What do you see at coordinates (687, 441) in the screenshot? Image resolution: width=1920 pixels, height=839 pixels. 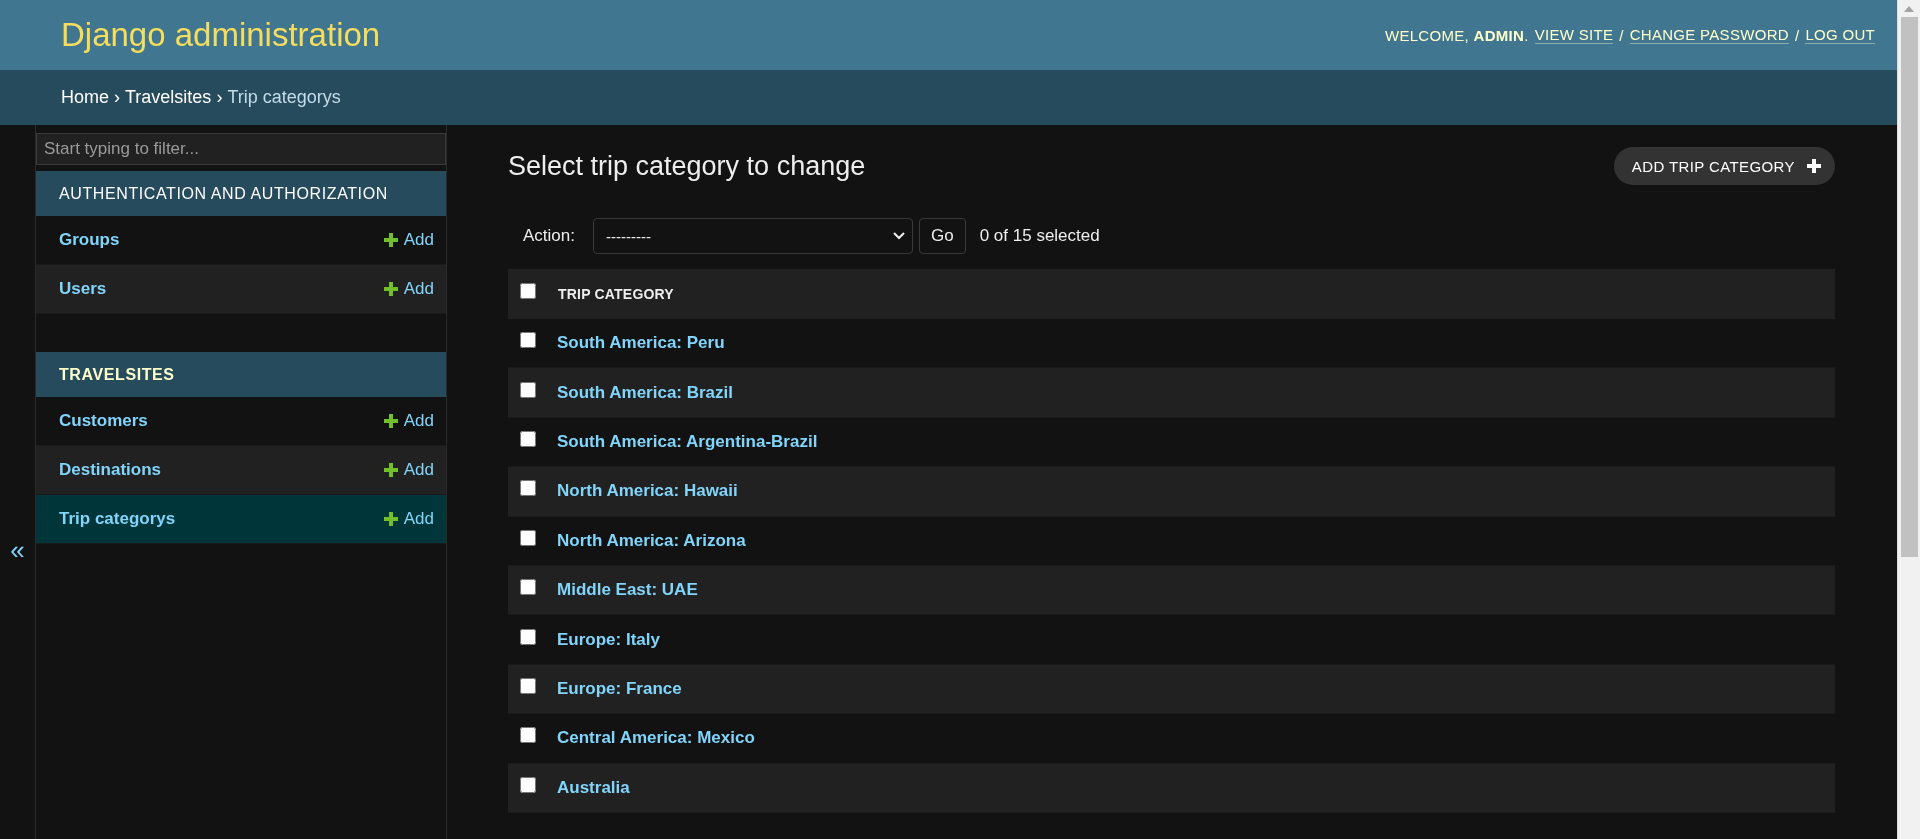 I see `row-link: South America: Argentina-Brazil` at bounding box center [687, 441].